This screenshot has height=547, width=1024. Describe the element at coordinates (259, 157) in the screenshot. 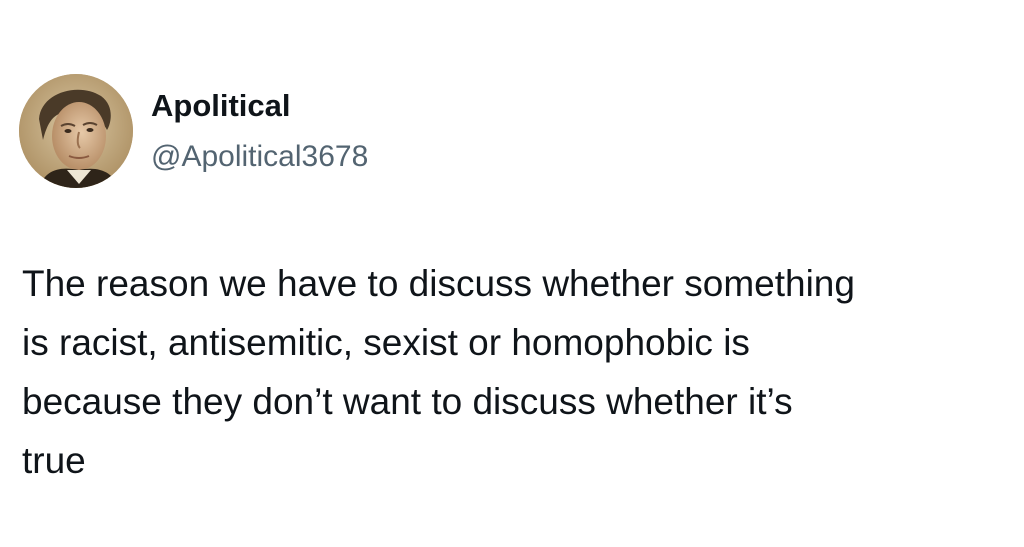

I see `author-handle: @Apolitical3678` at that location.